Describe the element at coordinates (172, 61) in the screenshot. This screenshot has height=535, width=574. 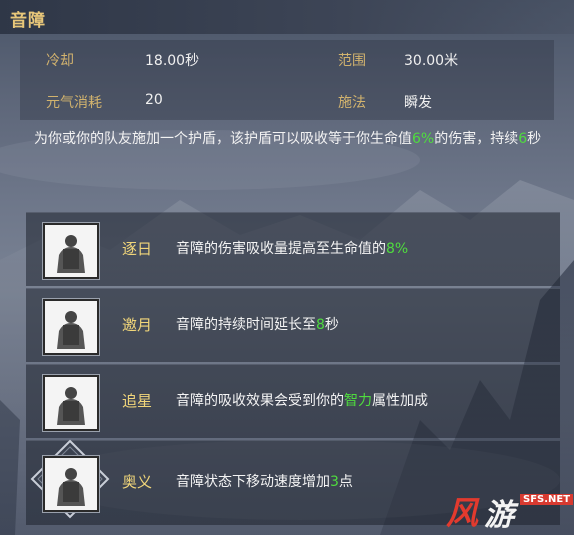
I see `cooldown-value: 18.00秒` at that location.